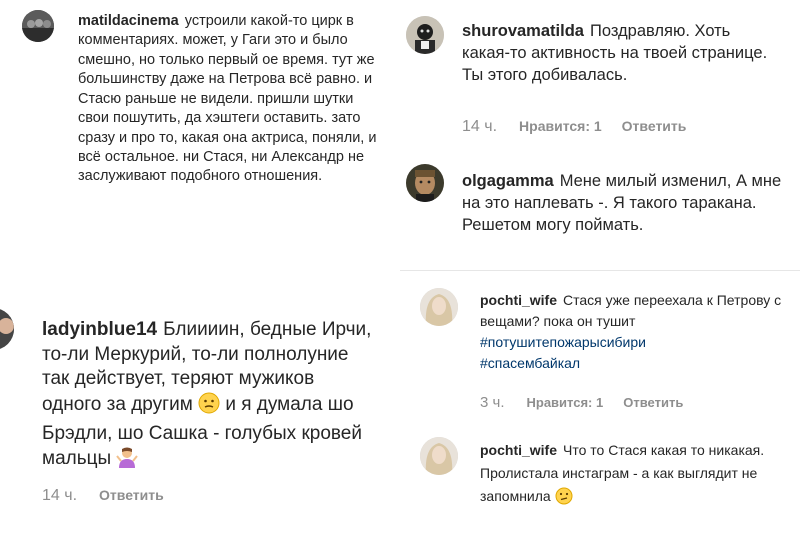 The height and width of the screenshot is (533, 800). Describe the element at coordinates (209, 407) in the screenshot. I see `thinking-face-icon` at that location.